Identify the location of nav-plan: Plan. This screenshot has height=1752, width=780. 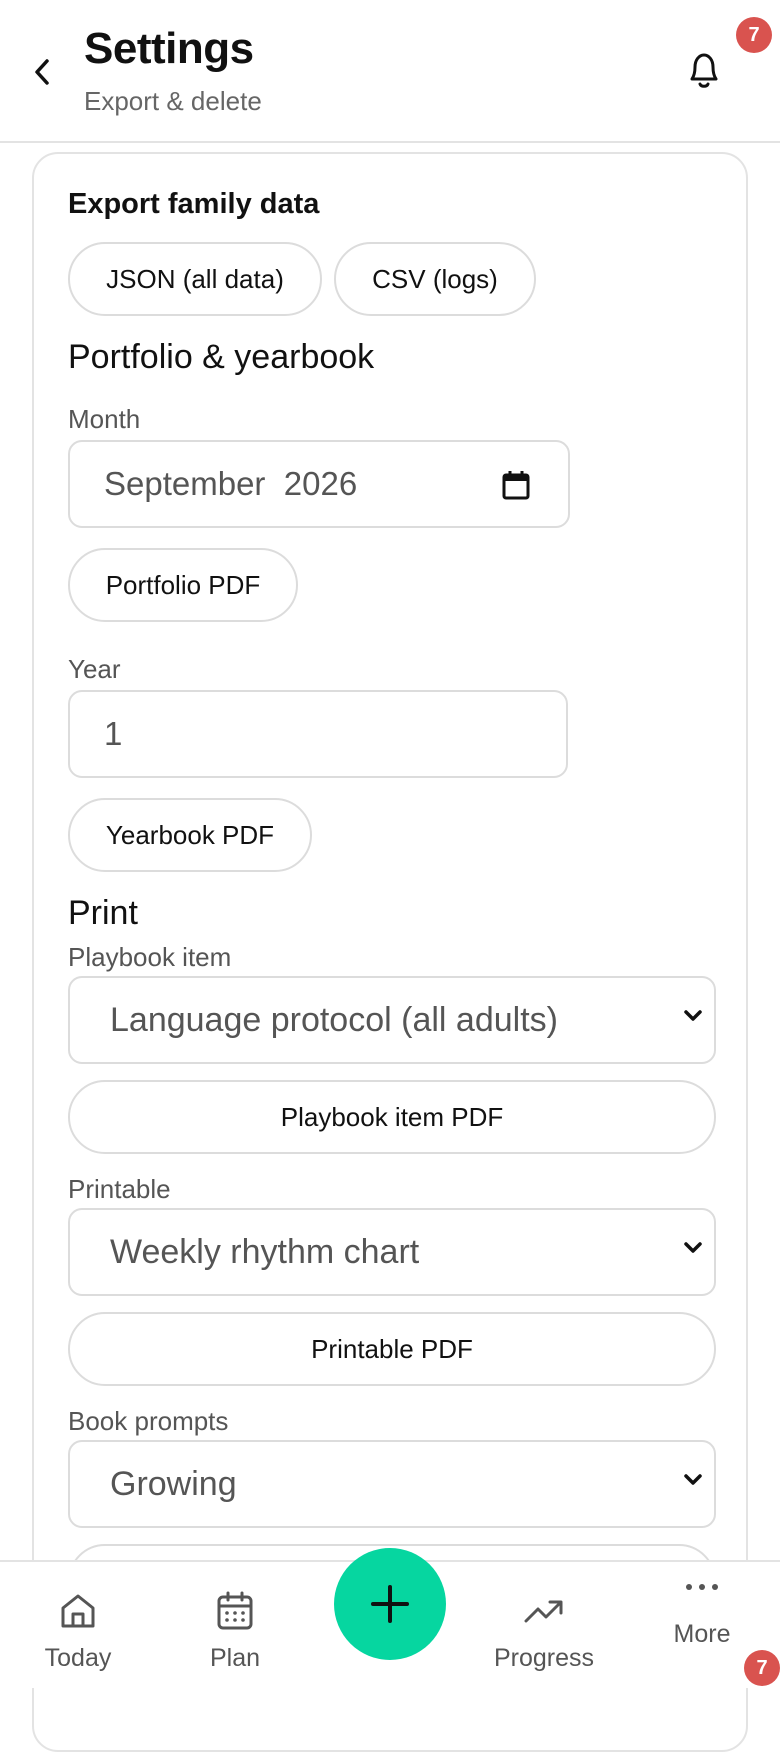
(235, 1626).